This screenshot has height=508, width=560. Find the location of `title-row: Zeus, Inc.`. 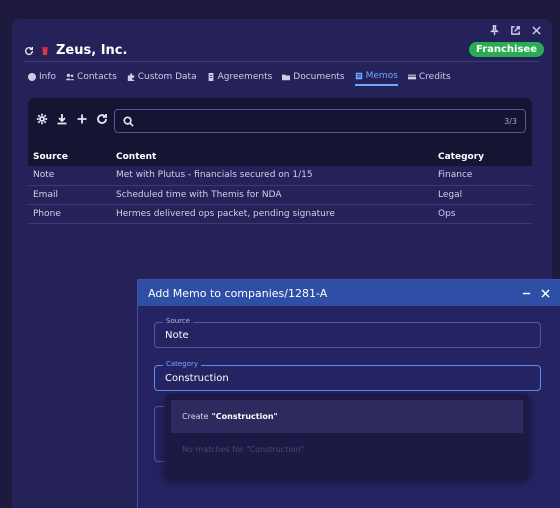

title-row: Zeus, Inc. is located at coordinates (75, 50).